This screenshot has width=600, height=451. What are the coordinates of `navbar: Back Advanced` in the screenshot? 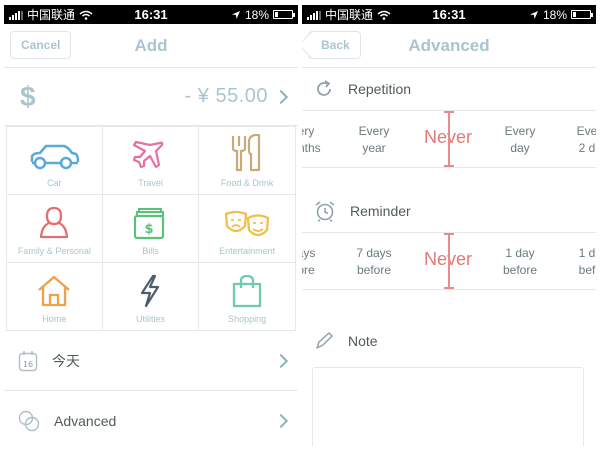 It's located at (449, 46).